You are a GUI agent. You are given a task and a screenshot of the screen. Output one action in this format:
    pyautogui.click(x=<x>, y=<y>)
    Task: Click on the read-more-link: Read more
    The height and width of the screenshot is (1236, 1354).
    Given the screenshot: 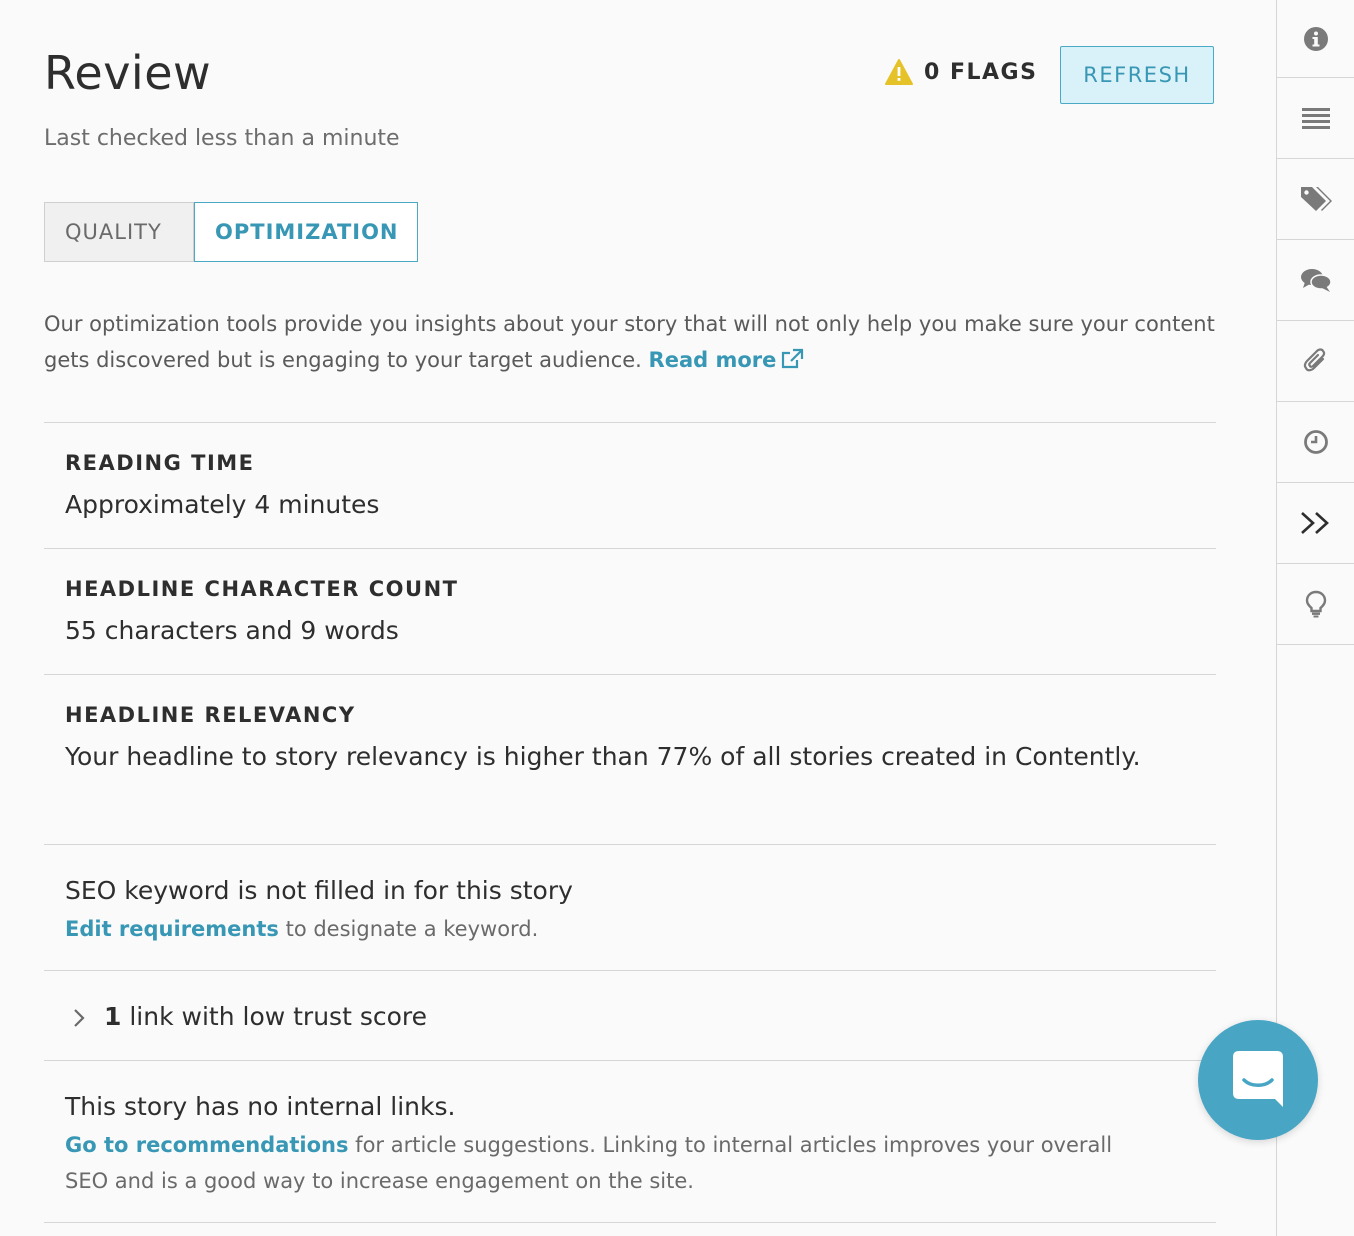 What is the action you would take?
    pyautogui.click(x=727, y=360)
    